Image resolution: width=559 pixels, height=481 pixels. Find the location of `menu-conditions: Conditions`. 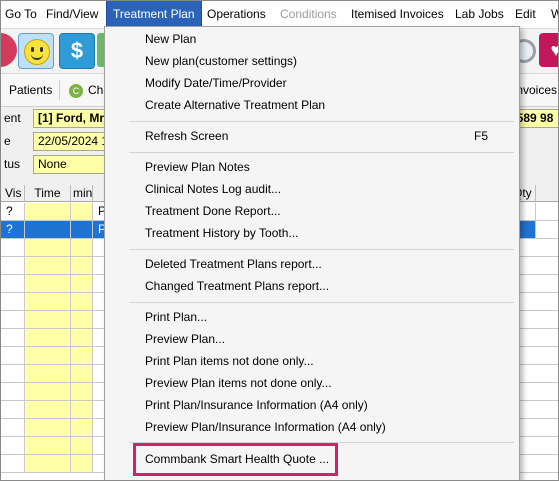

menu-conditions: Conditions is located at coordinates (308, 14).